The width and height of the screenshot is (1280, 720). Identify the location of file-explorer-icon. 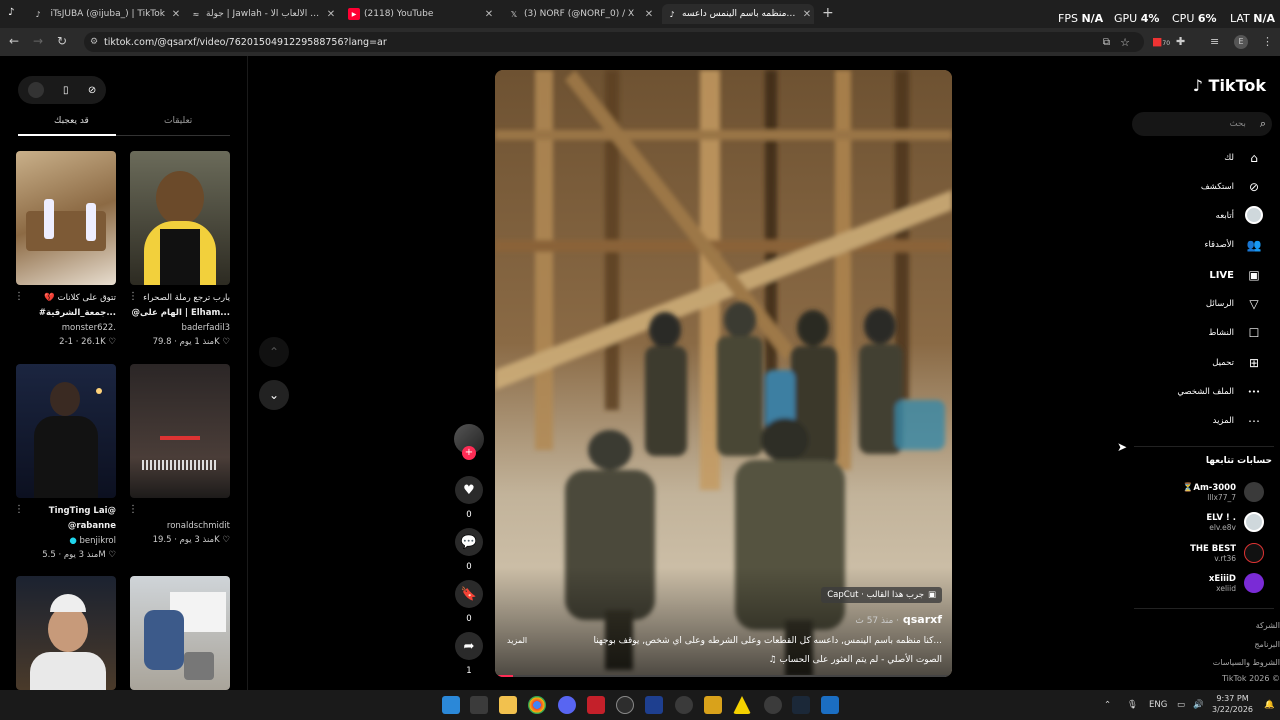
(508, 705).